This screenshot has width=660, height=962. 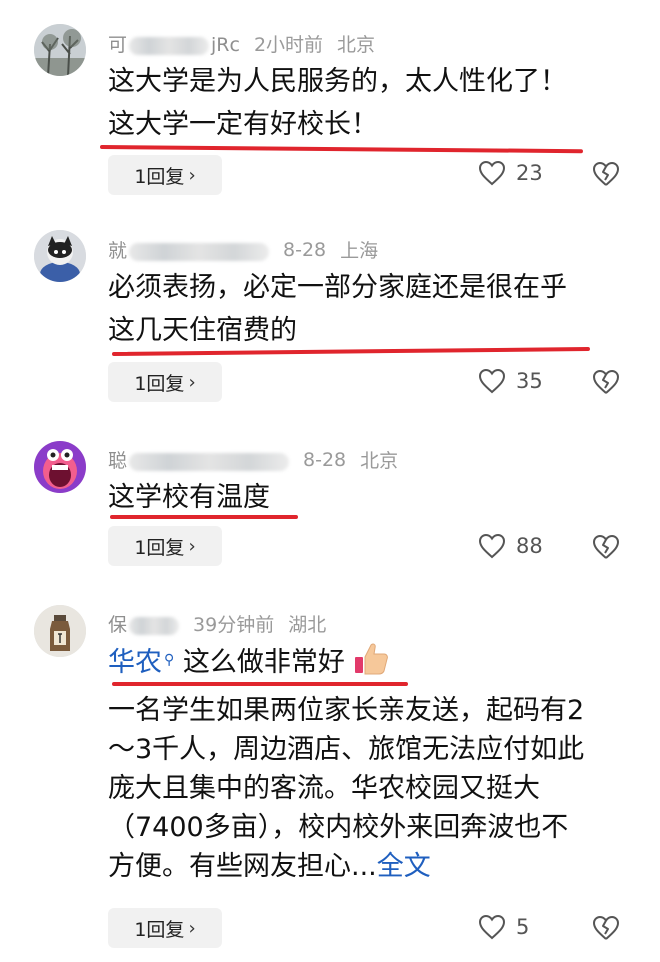 What do you see at coordinates (337, 103) in the screenshot?
I see `comment-text: 这大学是为人民服务的，太人性化了！ 这大学一定有好校长！` at bounding box center [337, 103].